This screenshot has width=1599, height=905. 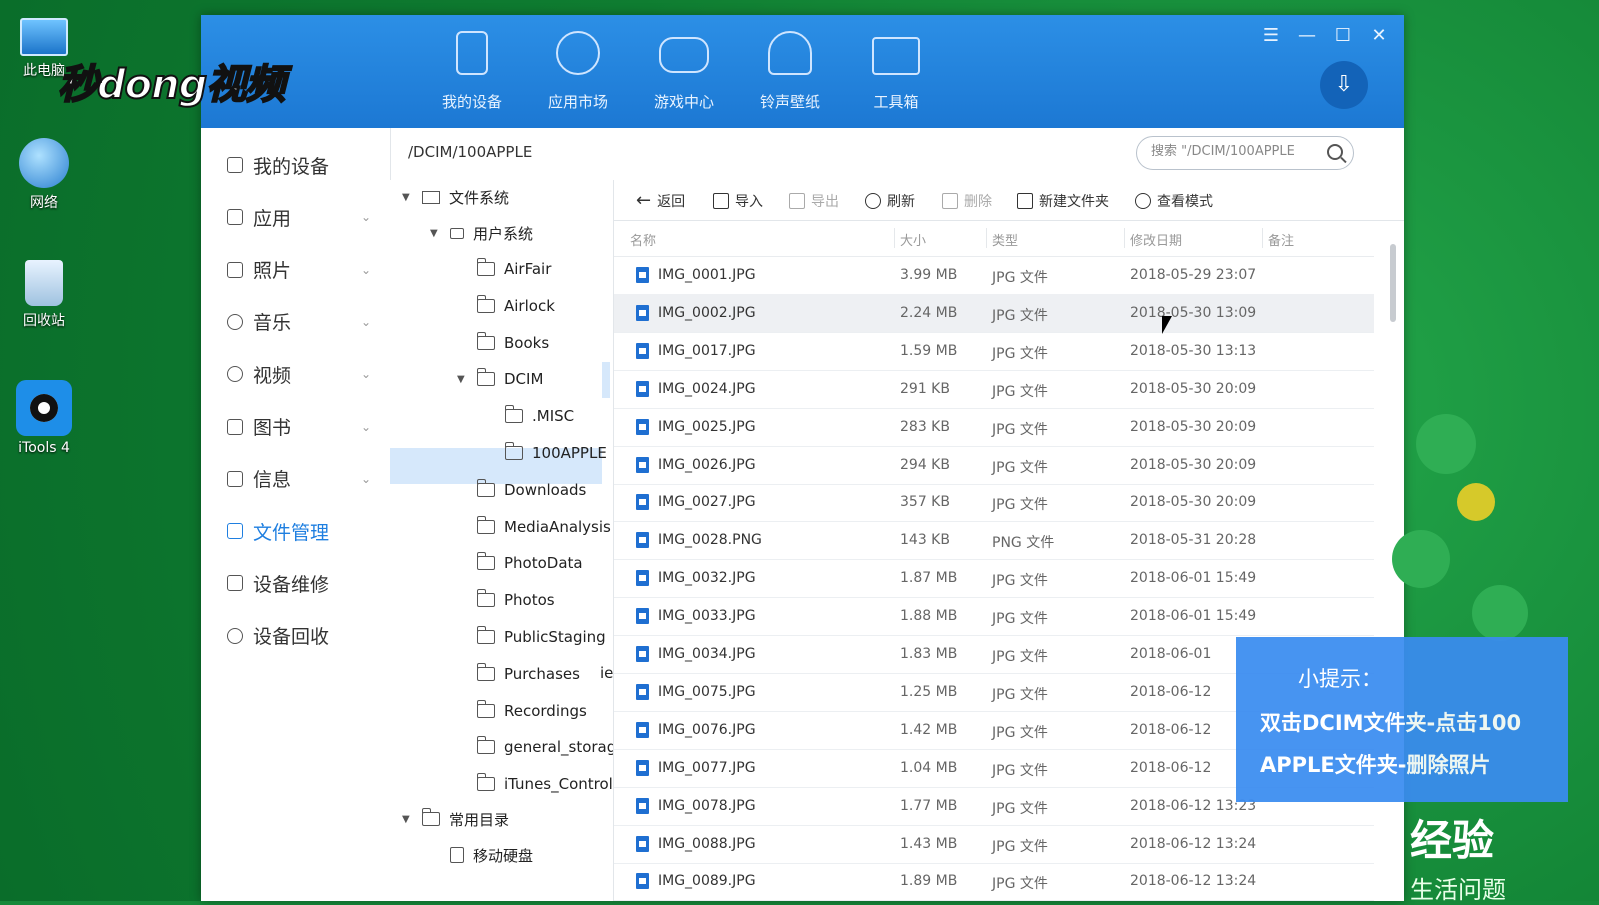 What do you see at coordinates (994, 503) in the screenshot?
I see `table-row: IMG_0027.JPG 357 KB JPG 文件 2018-05-30 20:09` at bounding box center [994, 503].